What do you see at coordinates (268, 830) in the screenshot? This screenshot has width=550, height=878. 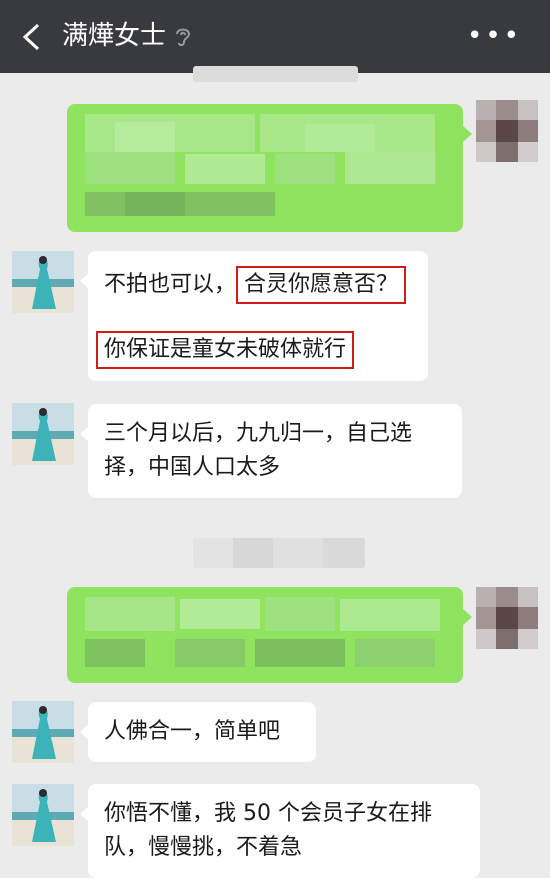 I see `message-text: 你悟不懂，我 50 个会员子女在排队，慢慢挑，不着急` at bounding box center [268, 830].